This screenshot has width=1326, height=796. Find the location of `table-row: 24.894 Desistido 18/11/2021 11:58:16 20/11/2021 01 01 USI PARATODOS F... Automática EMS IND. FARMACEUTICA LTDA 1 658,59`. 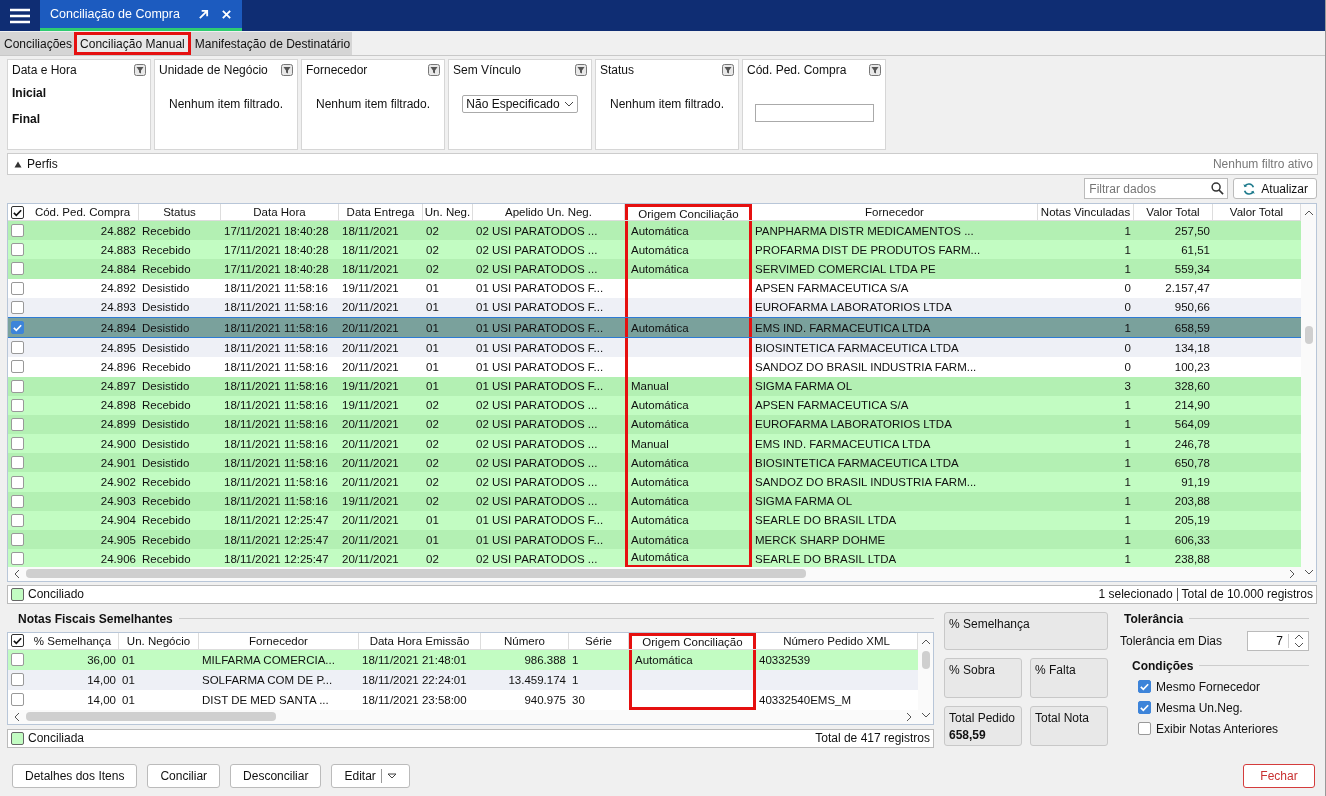

table-row: 24.894 Desistido 18/11/2021 11:58:16 20/11/2021 01 01 USI PARATODOS F... Automática EMS IND. FARMACEUTICA LTDA 1 658,59 is located at coordinates (654, 327).